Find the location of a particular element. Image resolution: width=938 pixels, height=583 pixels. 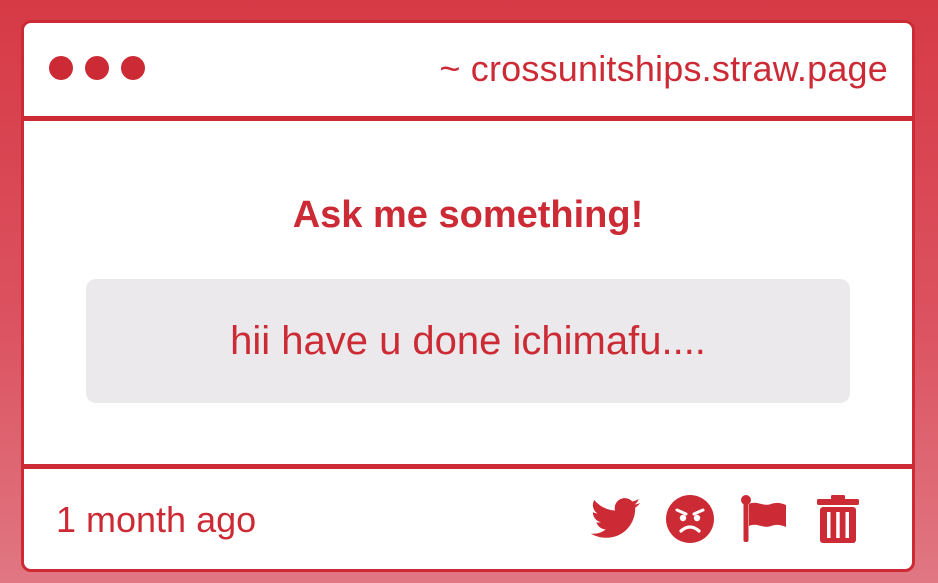

report-flag-button is located at coordinates (764, 519).